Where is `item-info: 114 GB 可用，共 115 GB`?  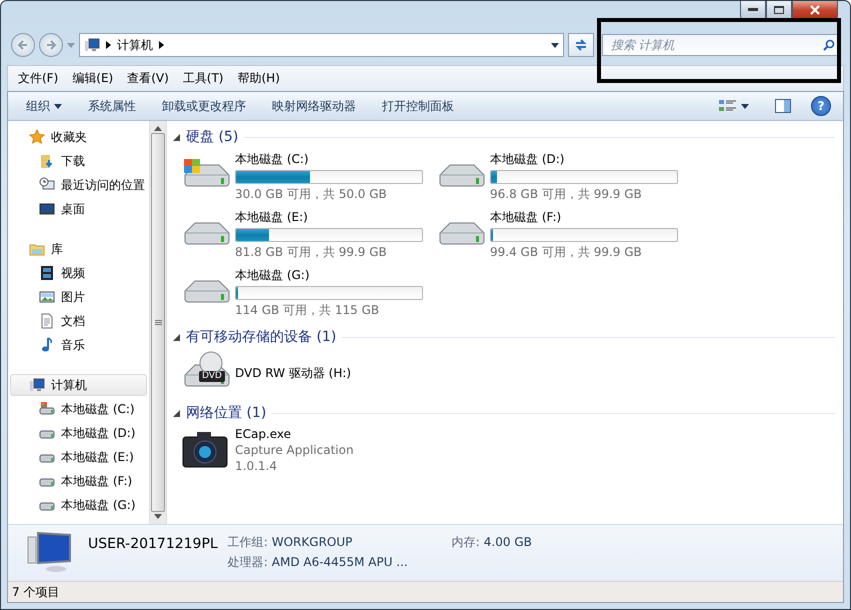 item-info: 114 GB 可用，共 115 GB is located at coordinates (307, 310).